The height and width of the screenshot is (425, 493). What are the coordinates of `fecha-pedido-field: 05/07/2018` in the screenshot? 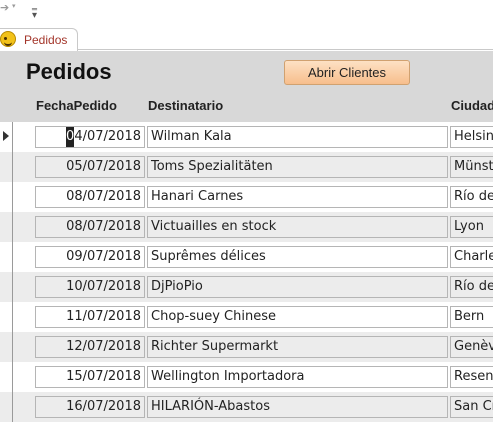 It's located at (90, 167).